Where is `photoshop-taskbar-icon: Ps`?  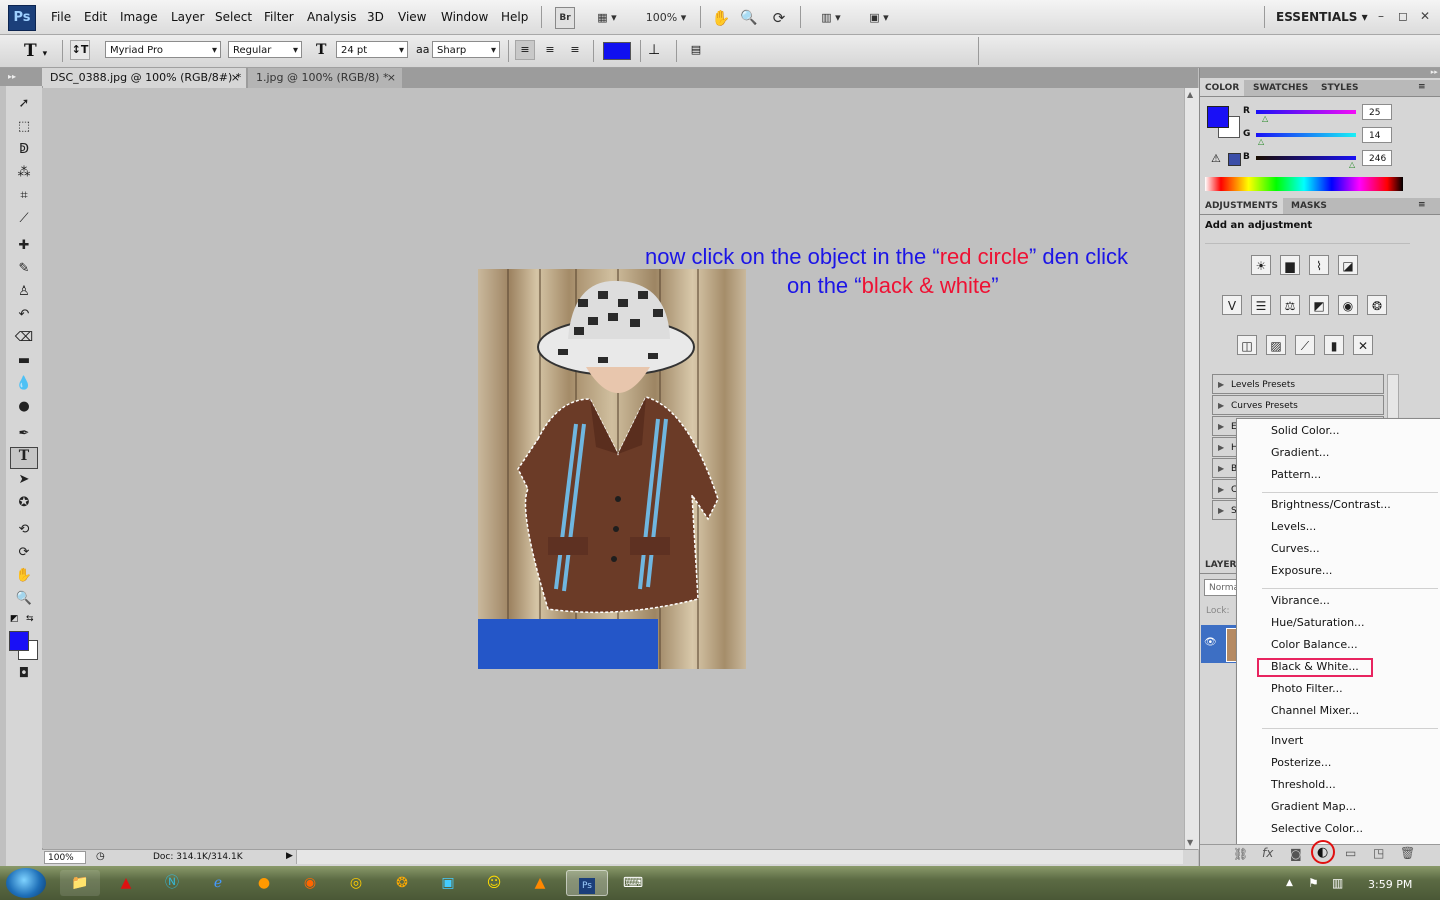
photoshop-taskbar-icon: Ps is located at coordinates (587, 883).